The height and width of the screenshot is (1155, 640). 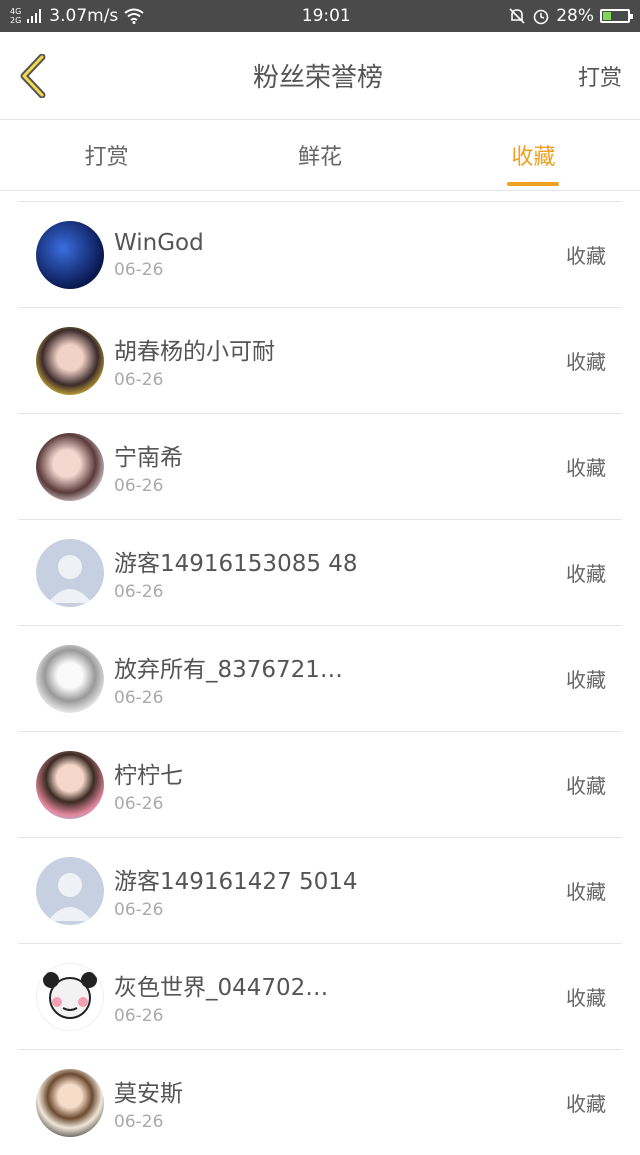 I want to click on list-item: 莫安斯 06-26 收藏, so click(x=320, y=1102).